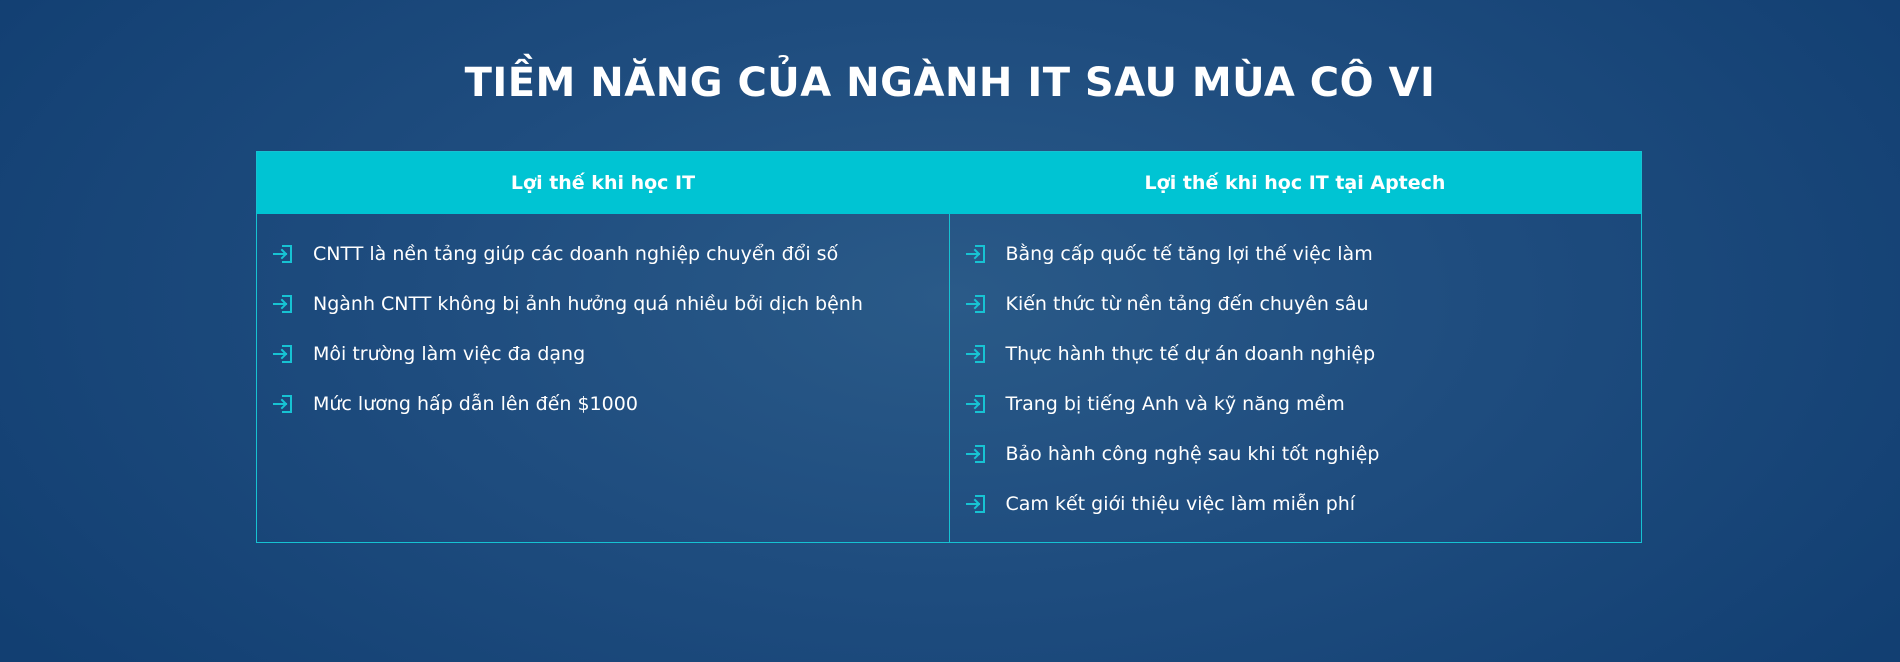  I want to click on column-header-it-benefits: Lợi thế khi học IT, so click(603, 183).